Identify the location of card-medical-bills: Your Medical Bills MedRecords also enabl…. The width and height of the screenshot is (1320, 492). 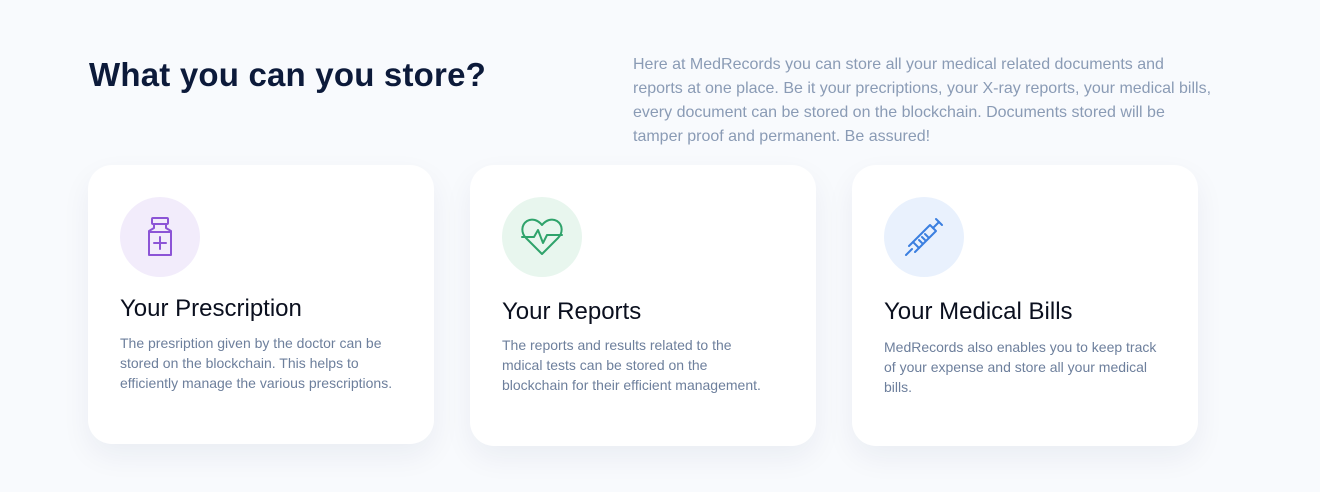
(1025, 305).